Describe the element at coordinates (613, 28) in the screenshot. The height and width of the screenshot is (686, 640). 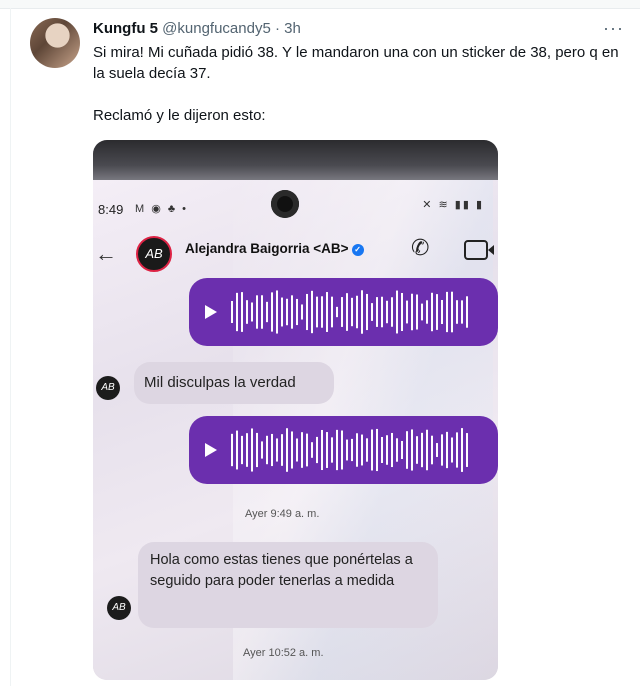
I see `more-options-icon: ···` at that location.